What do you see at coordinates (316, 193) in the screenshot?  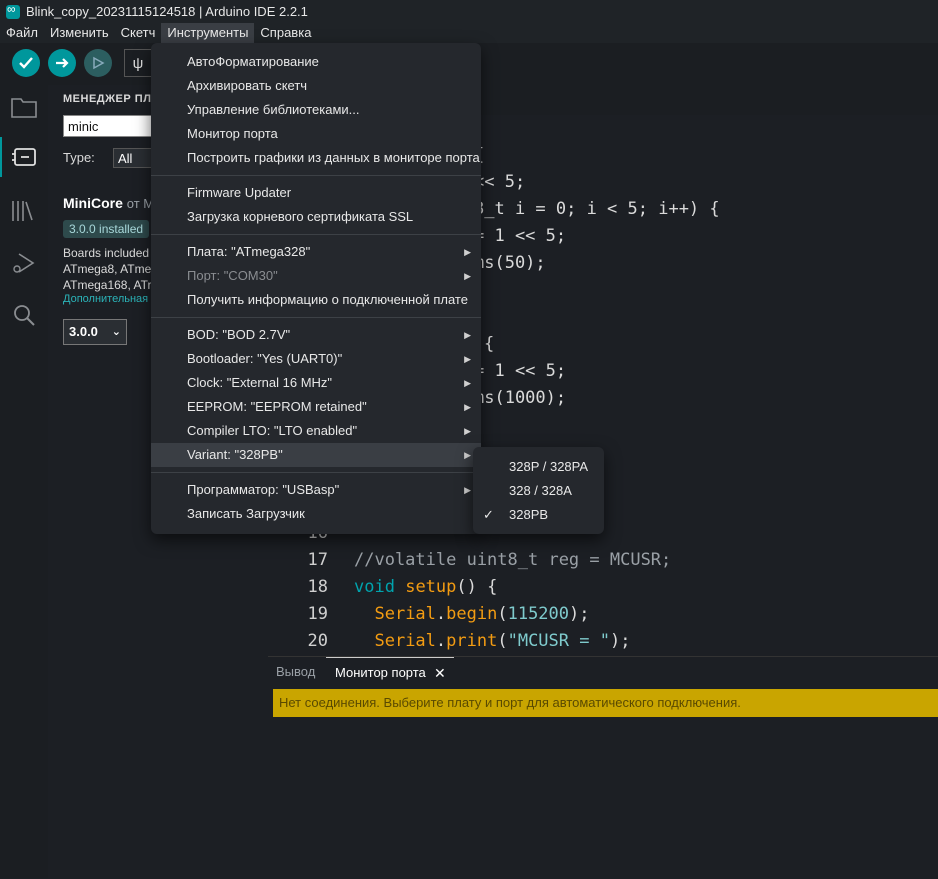 I see `menu-item-firmware-updater: Firmware Updater` at bounding box center [316, 193].